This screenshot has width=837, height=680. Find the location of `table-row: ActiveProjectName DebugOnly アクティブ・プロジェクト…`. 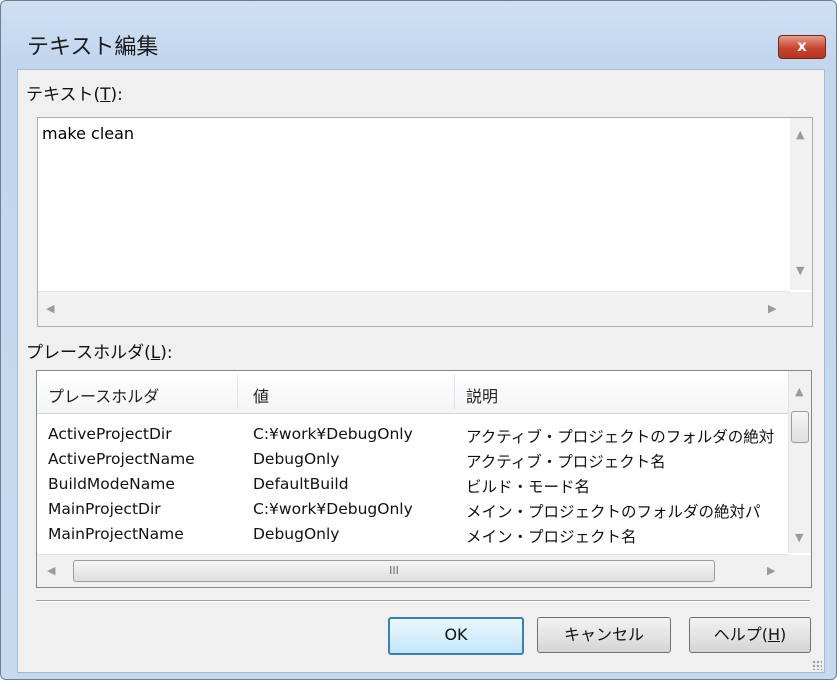

table-row: ActiveProjectName DebugOnly アクティブ・プロジェクト… is located at coordinates (413, 462).